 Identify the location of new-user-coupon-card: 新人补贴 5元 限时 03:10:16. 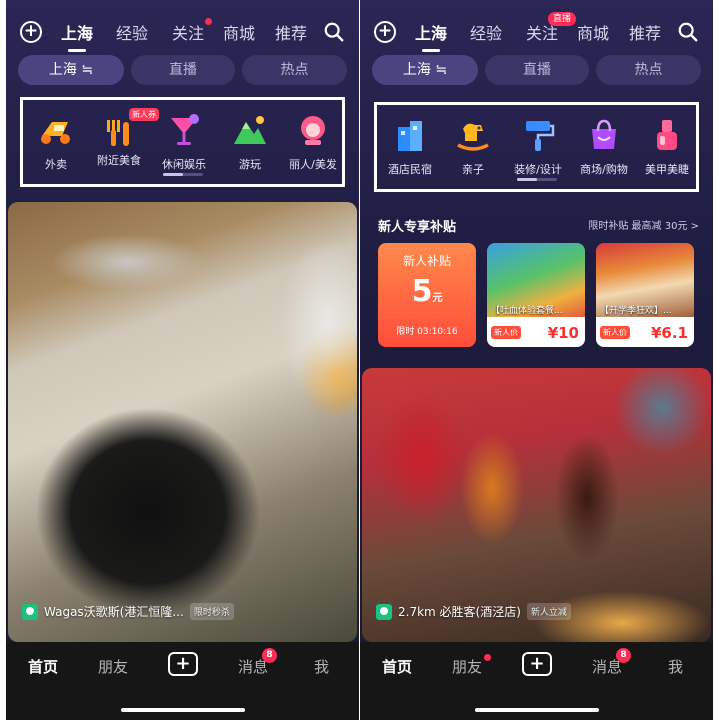
(427, 295).